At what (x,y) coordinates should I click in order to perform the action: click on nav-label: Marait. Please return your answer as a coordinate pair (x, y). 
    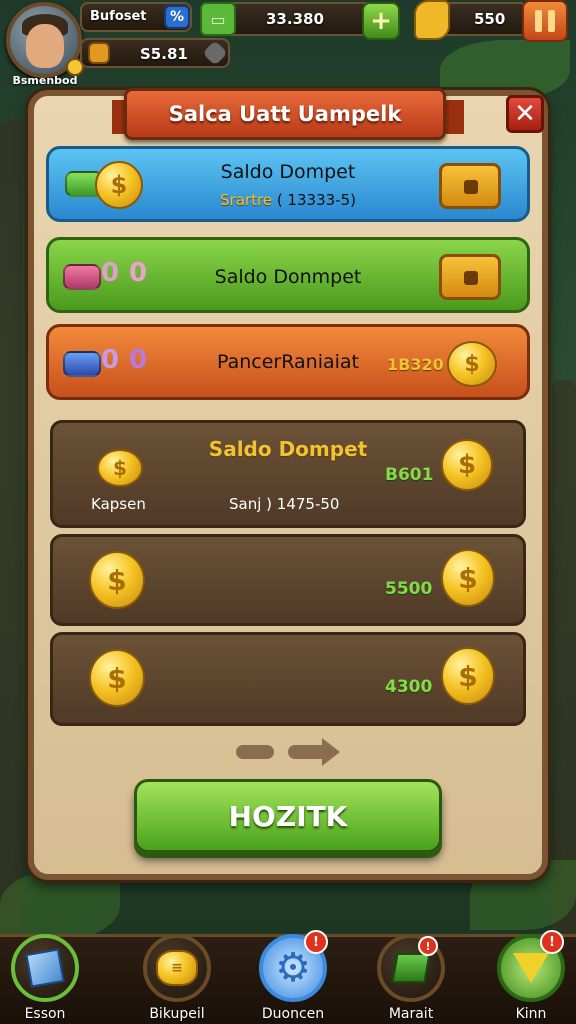
    Looking at the image, I should click on (411, 1014).